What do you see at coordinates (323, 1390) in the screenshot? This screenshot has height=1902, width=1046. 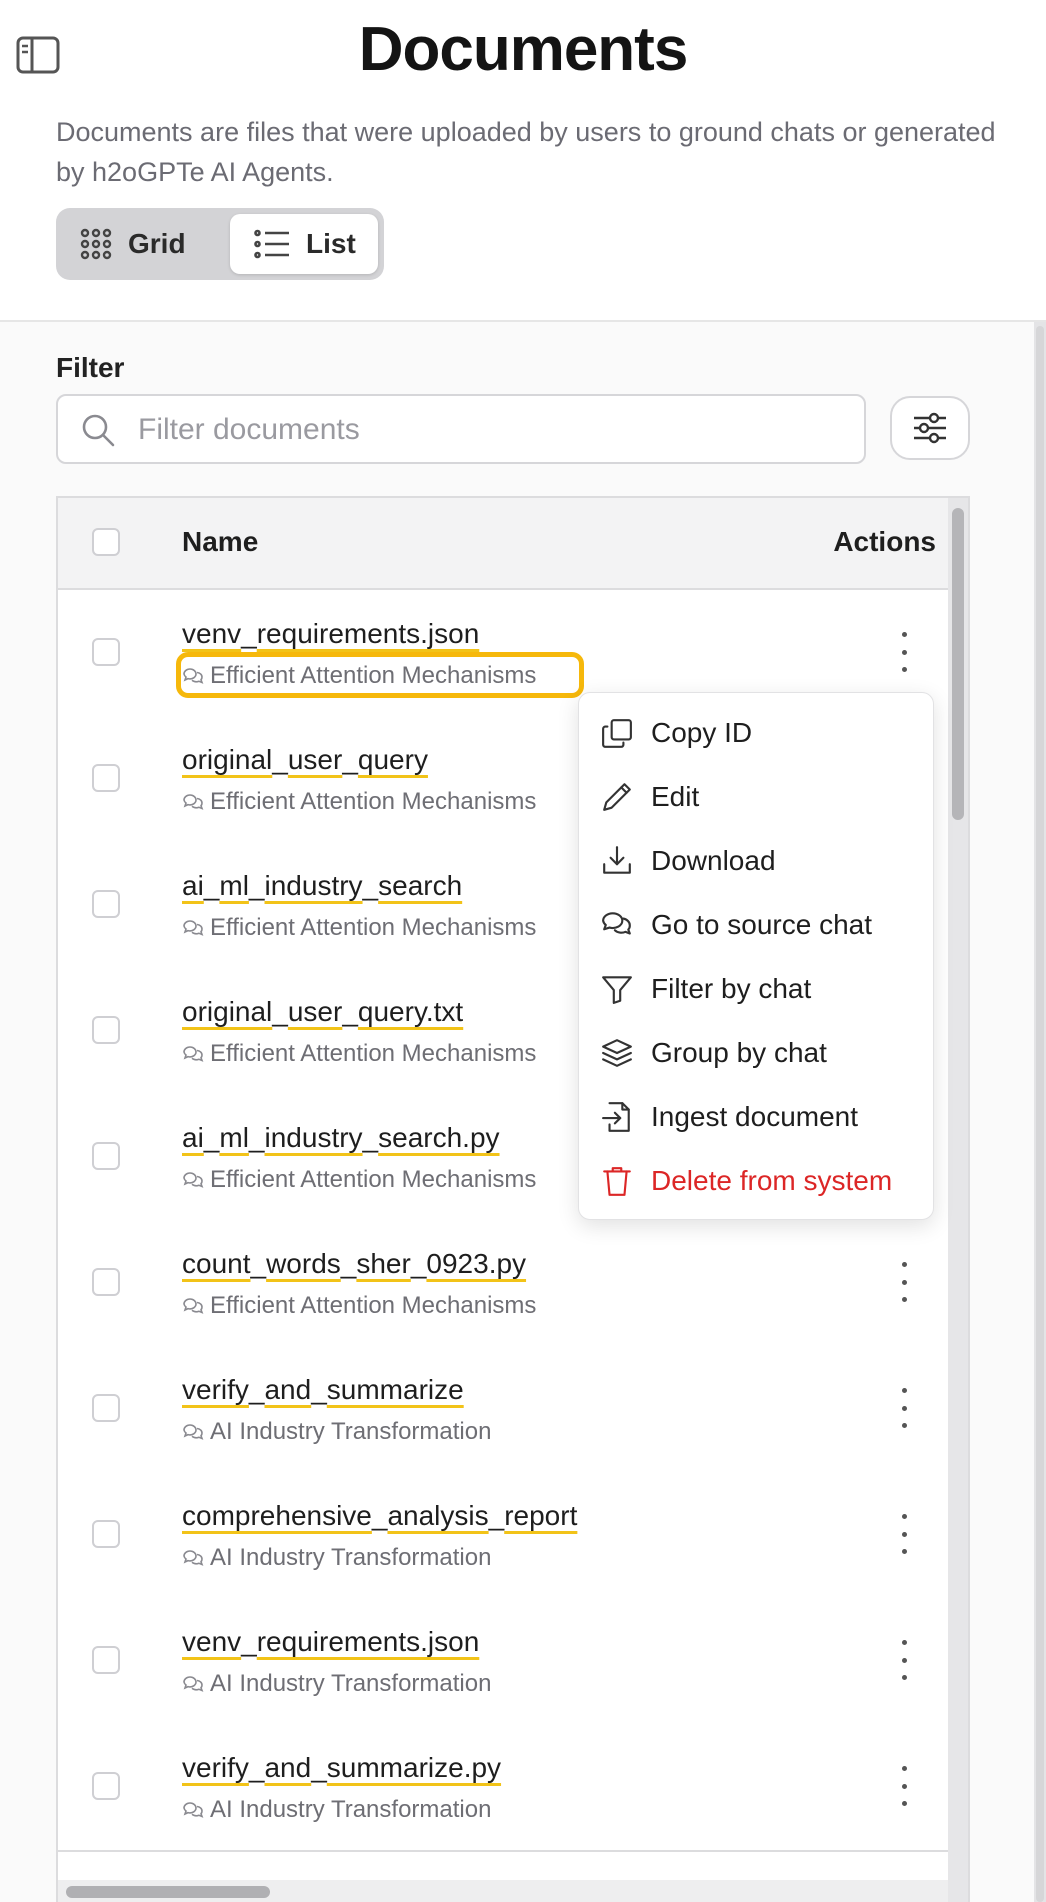 I see `document-name: verify_and_summarize` at bounding box center [323, 1390].